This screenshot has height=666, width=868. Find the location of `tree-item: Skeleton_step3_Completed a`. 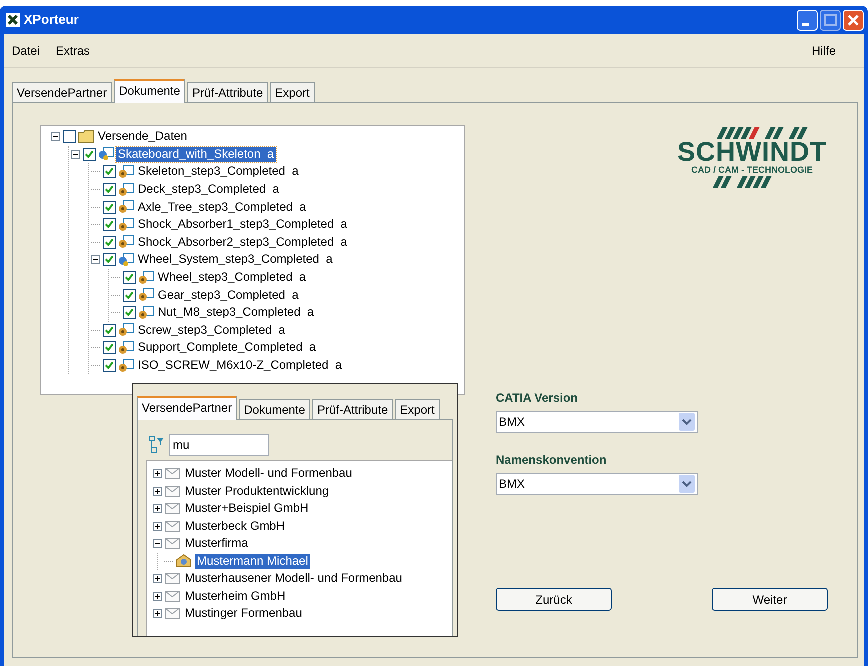

tree-item: Skeleton_step3_Completed a is located at coordinates (218, 172).